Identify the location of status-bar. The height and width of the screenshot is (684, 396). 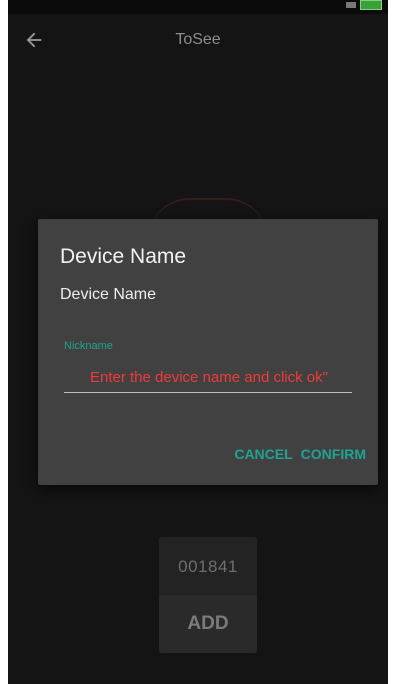
(198, 7).